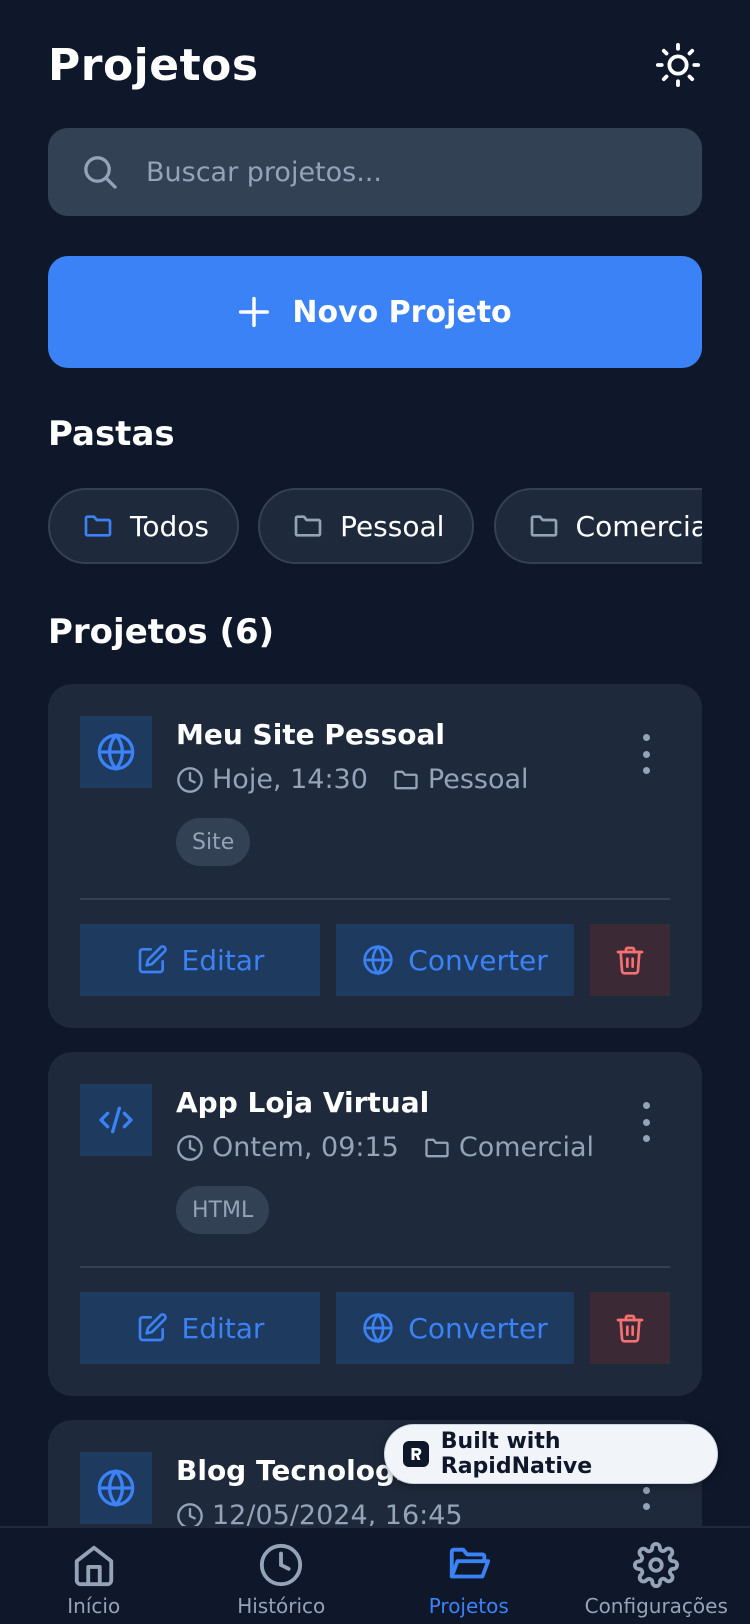  Describe the element at coordinates (290, 779) in the screenshot. I see `project-date: Hoje, 14:30` at that location.